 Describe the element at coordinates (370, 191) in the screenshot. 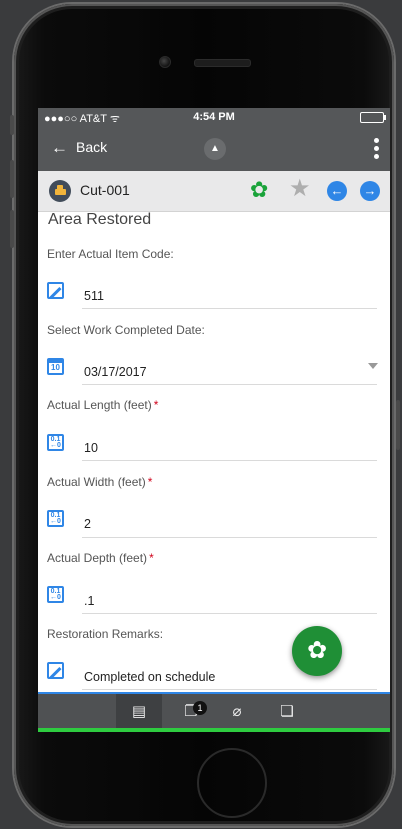

I see `next-icon: →` at that location.